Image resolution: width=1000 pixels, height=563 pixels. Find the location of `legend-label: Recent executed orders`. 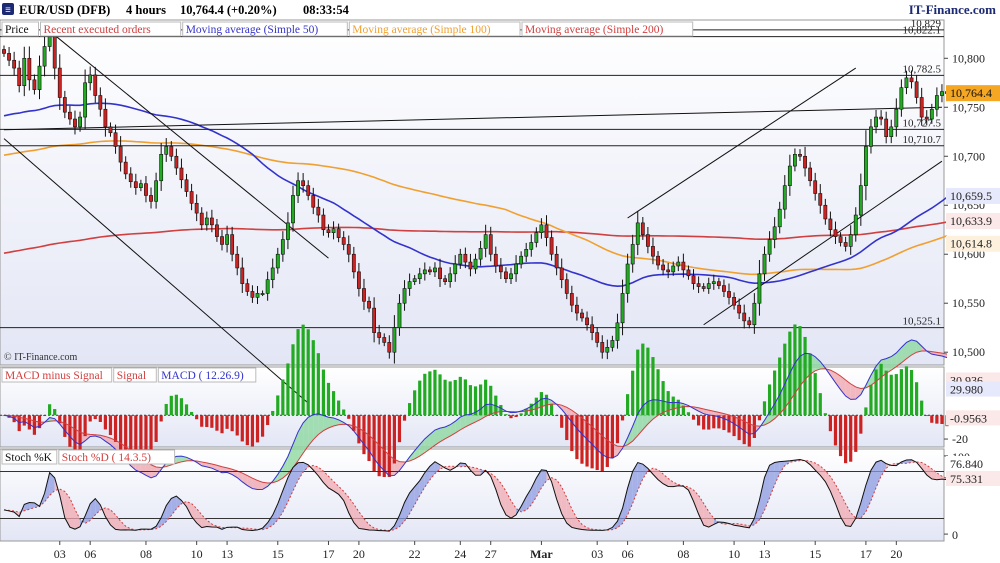

legend-label: Recent executed orders is located at coordinates (98, 30).